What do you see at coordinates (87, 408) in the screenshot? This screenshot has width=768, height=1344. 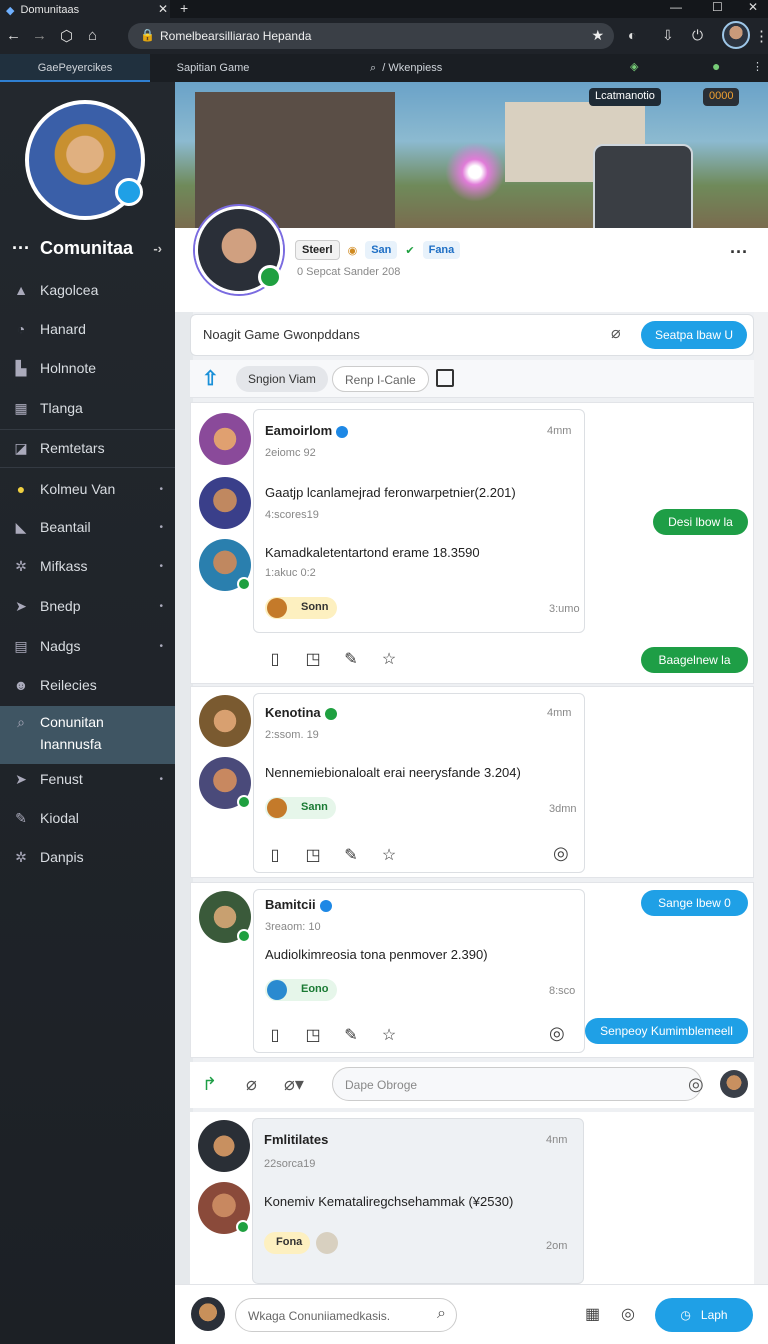 I see `sidebar-item-4: ▦ Tlanga` at bounding box center [87, 408].